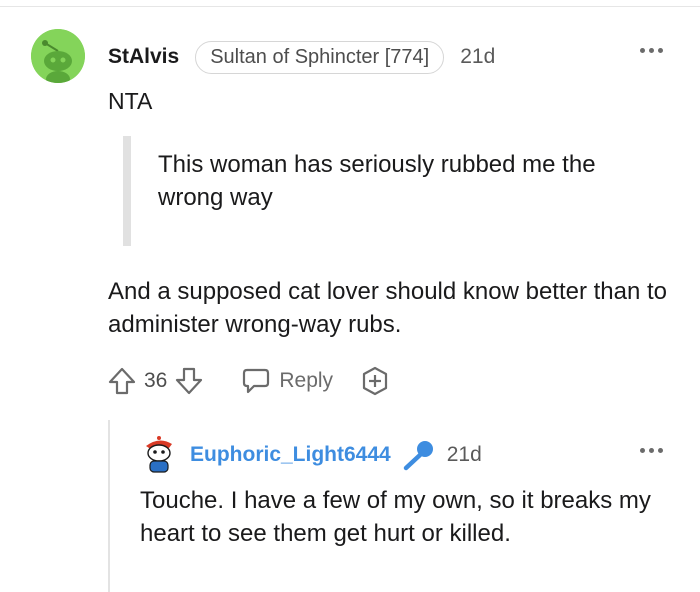 Image resolution: width=700 pixels, height=592 pixels. I want to click on reply-header: Euphoric_Light6444 21d, so click(336, 455).